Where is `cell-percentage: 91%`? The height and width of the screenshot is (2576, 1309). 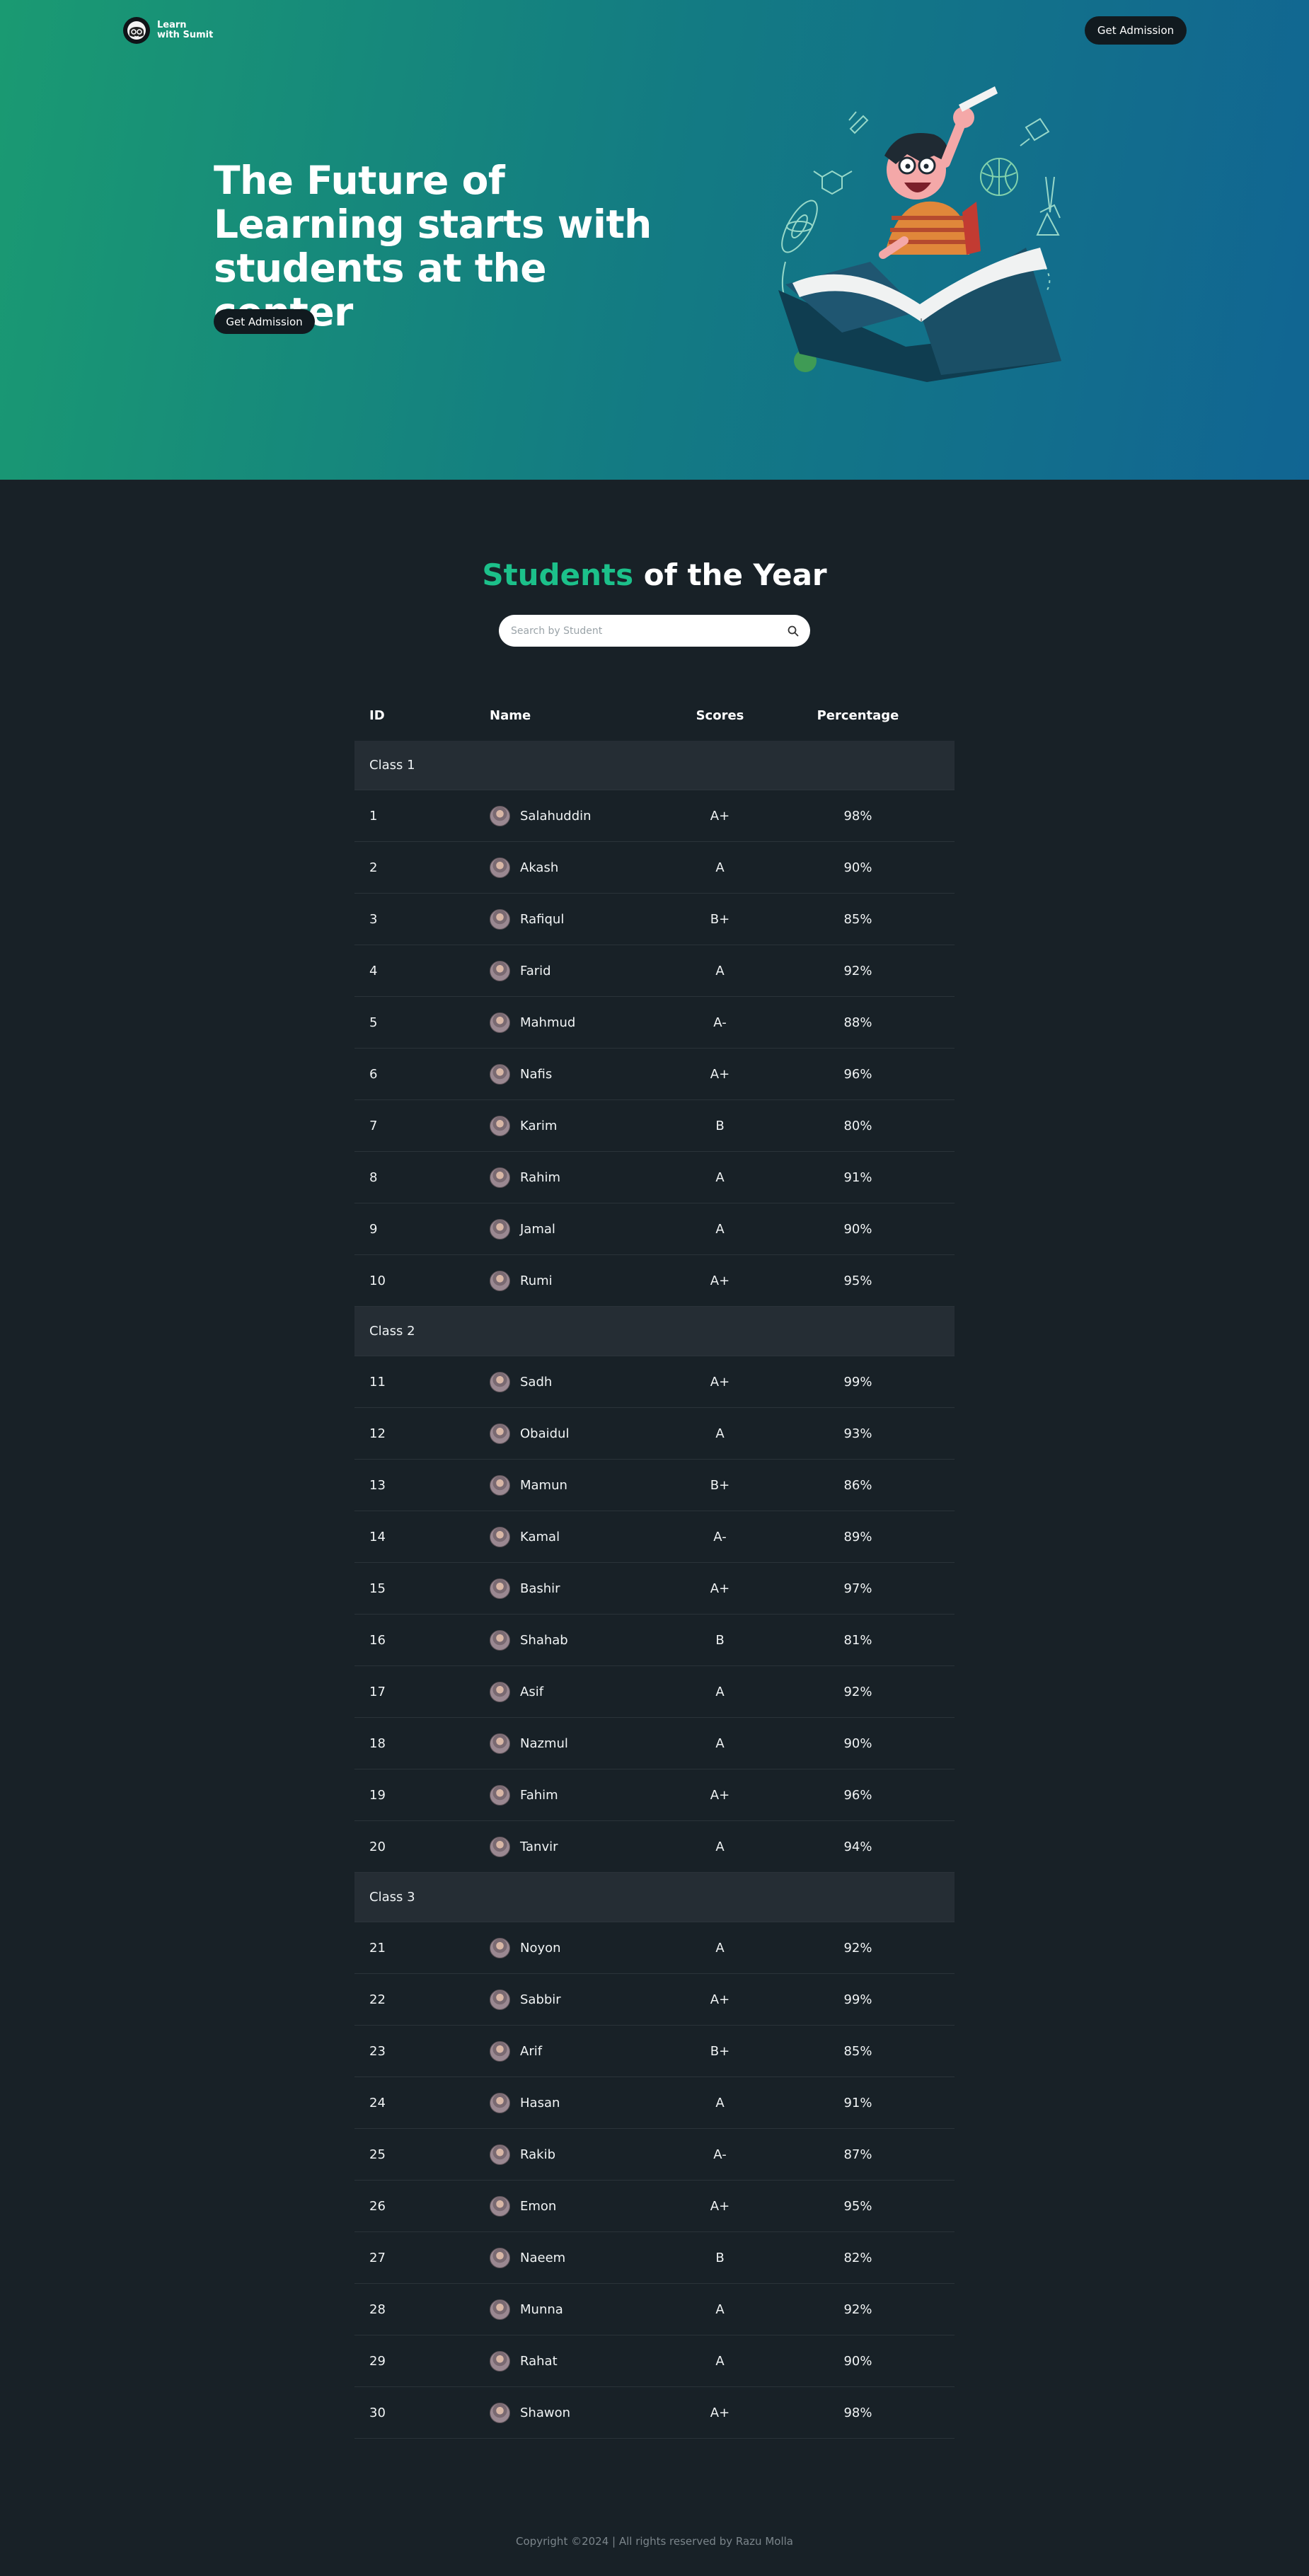
cell-percentage: 91% is located at coordinates (857, 2102).